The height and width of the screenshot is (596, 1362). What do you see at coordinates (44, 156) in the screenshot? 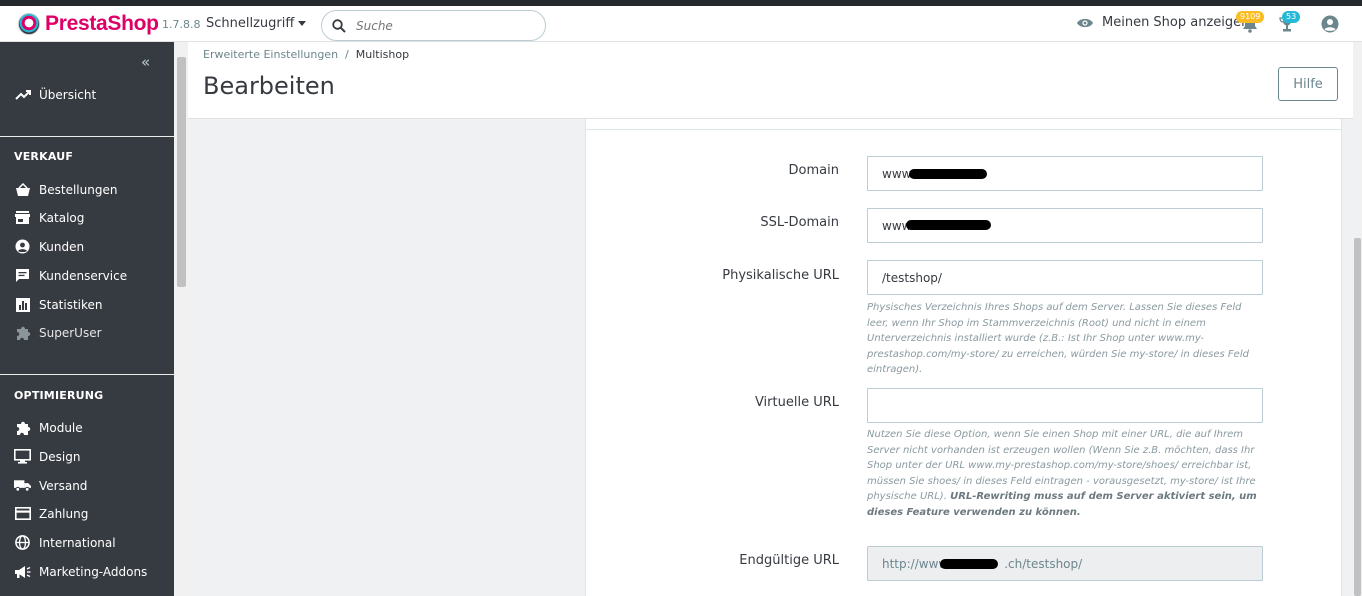
I see `sidebar-section-title: VERKAUF` at bounding box center [44, 156].